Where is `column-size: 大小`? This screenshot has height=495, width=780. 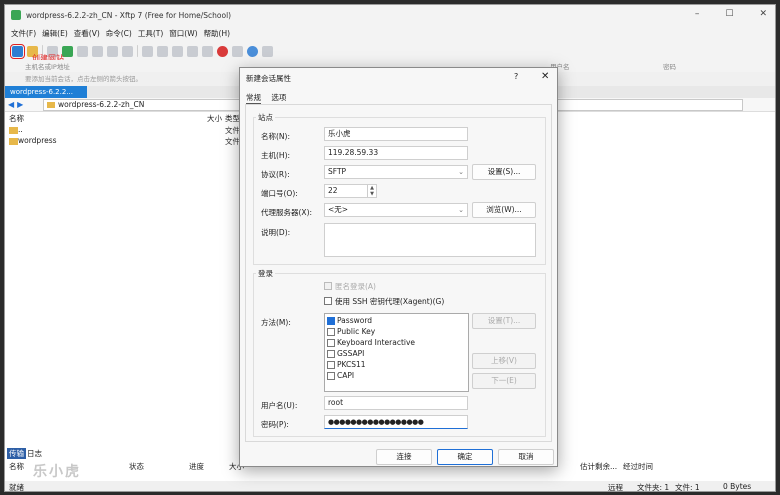 column-size: 大小 is located at coordinates (214, 118).